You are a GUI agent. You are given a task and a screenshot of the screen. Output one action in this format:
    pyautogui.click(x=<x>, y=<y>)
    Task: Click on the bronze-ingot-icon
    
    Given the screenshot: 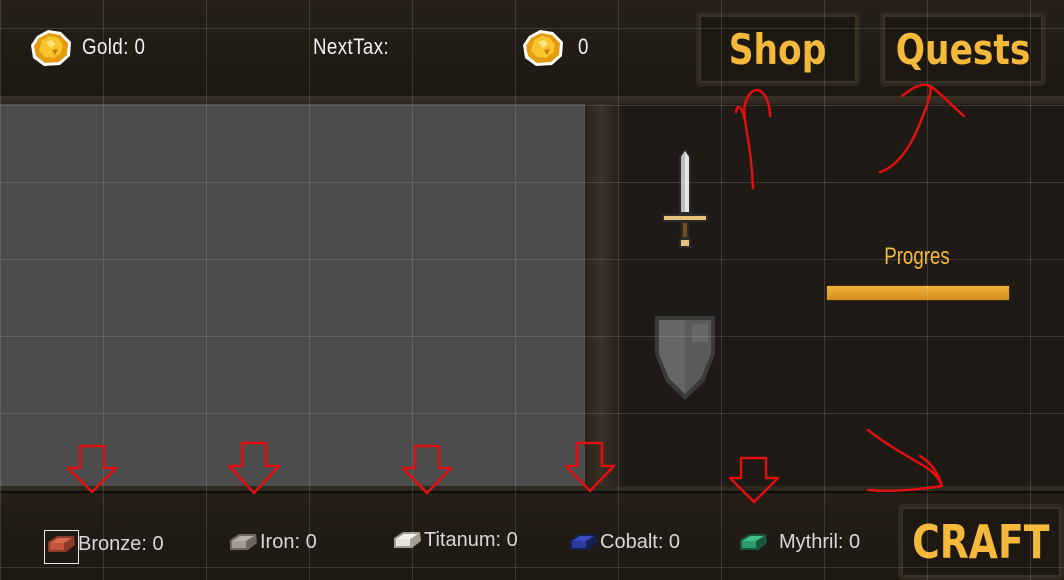 What is the action you would take?
    pyautogui.click(x=61, y=544)
    